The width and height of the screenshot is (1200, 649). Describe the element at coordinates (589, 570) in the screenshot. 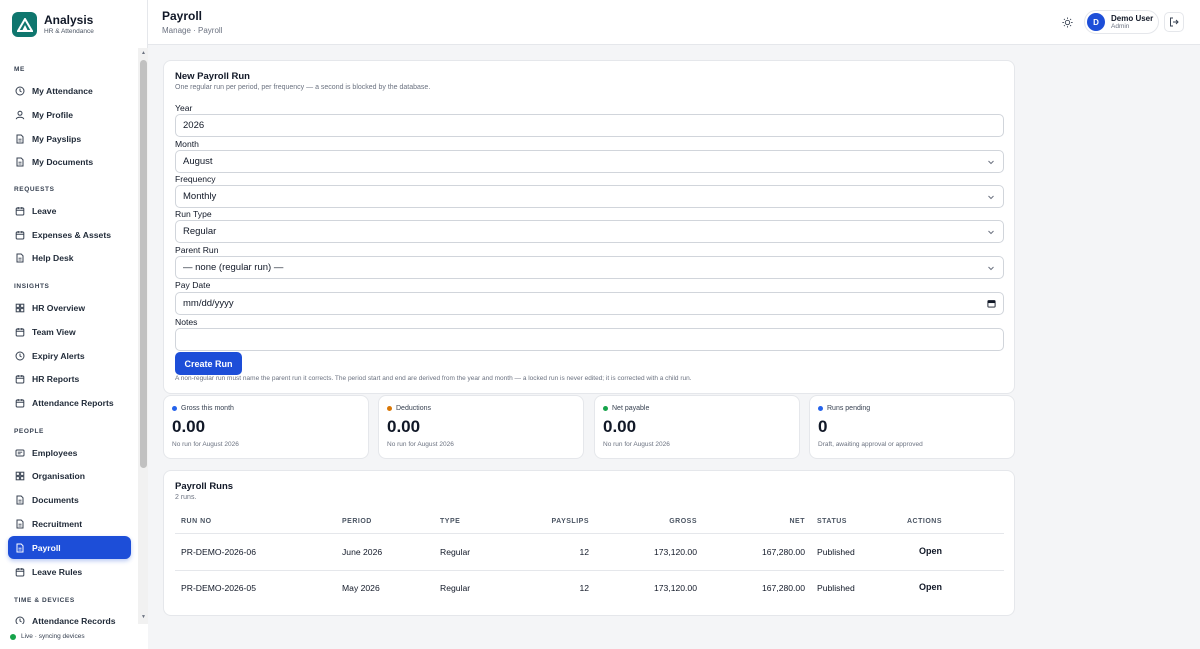

I see `table-divider` at that location.